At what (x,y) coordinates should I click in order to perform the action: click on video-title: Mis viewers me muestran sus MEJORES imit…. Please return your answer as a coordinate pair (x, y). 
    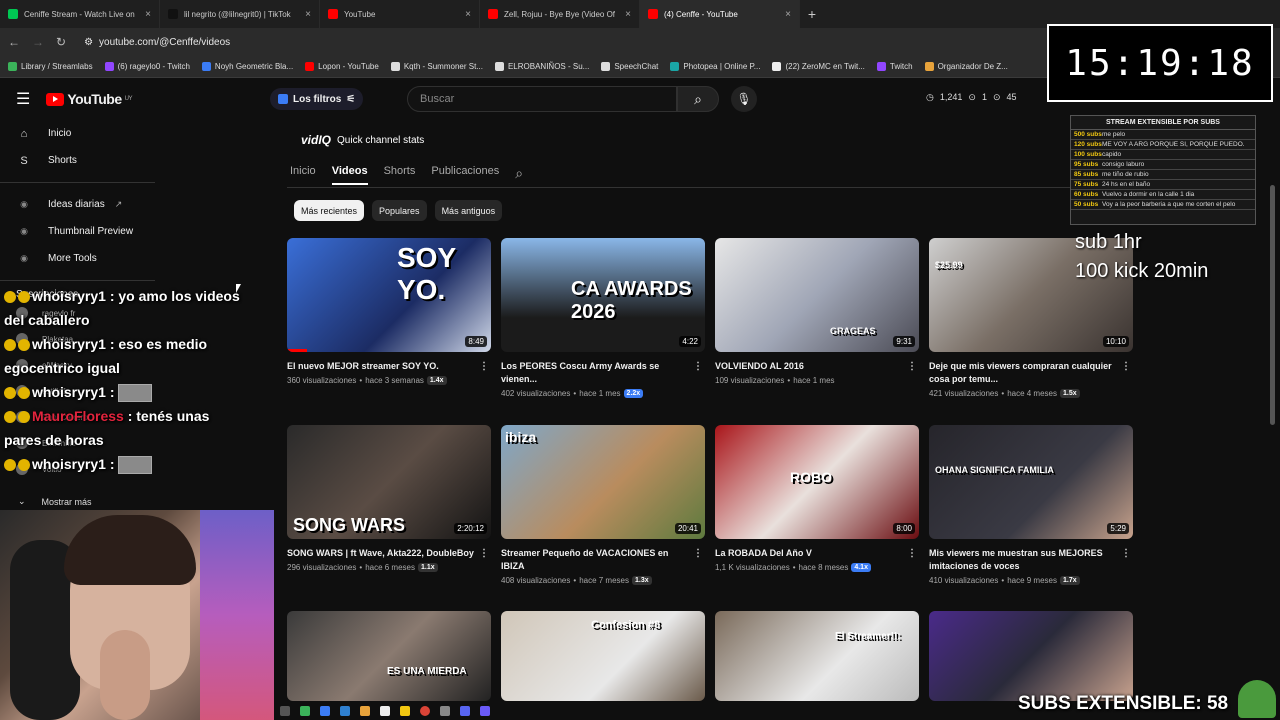
    Looking at the image, I should click on (1031, 560).